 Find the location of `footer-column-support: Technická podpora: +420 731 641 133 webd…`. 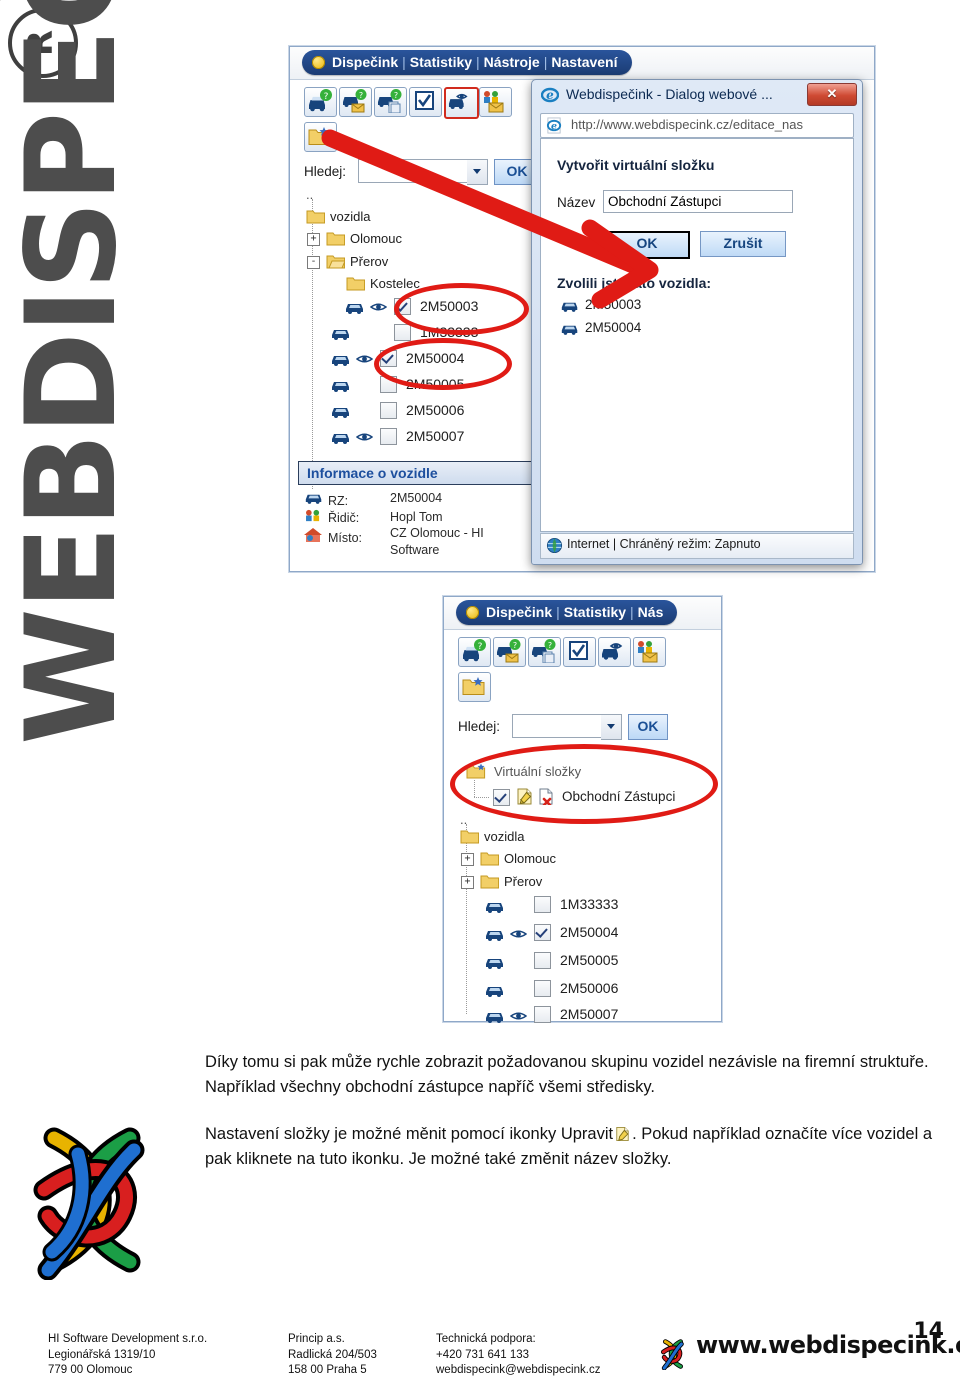

footer-column-support: Technická podpora: +420 731 641 133 webd… is located at coordinates (518, 1355).